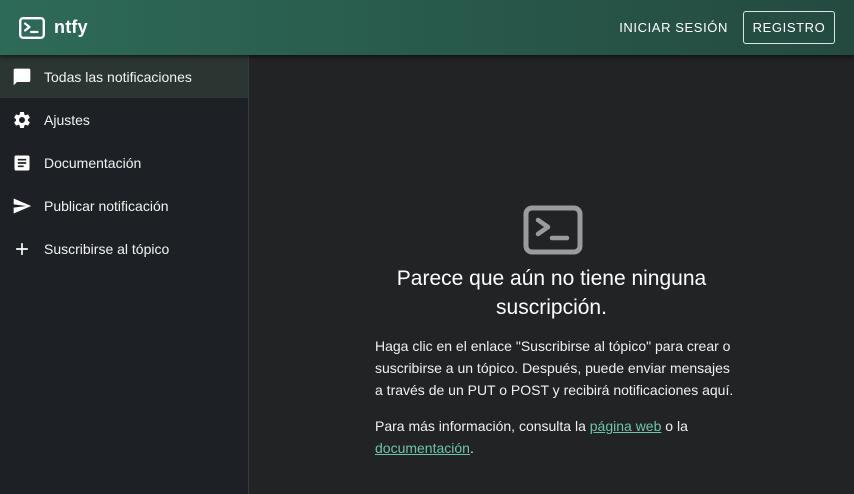 The width and height of the screenshot is (854, 494). I want to click on login-button: INICIAR SESIÓN, so click(673, 27).